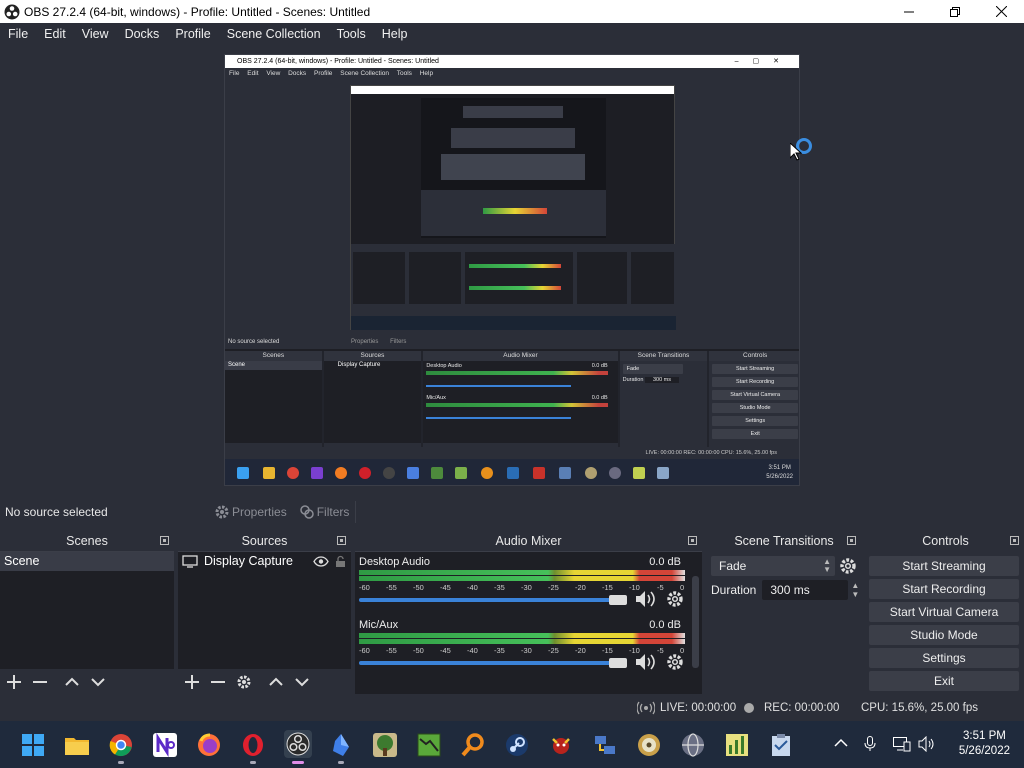 The height and width of the screenshot is (768, 1024). What do you see at coordinates (604, 744) in the screenshot?
I see `taskbar-network-app` at bounding box center [604, 744].